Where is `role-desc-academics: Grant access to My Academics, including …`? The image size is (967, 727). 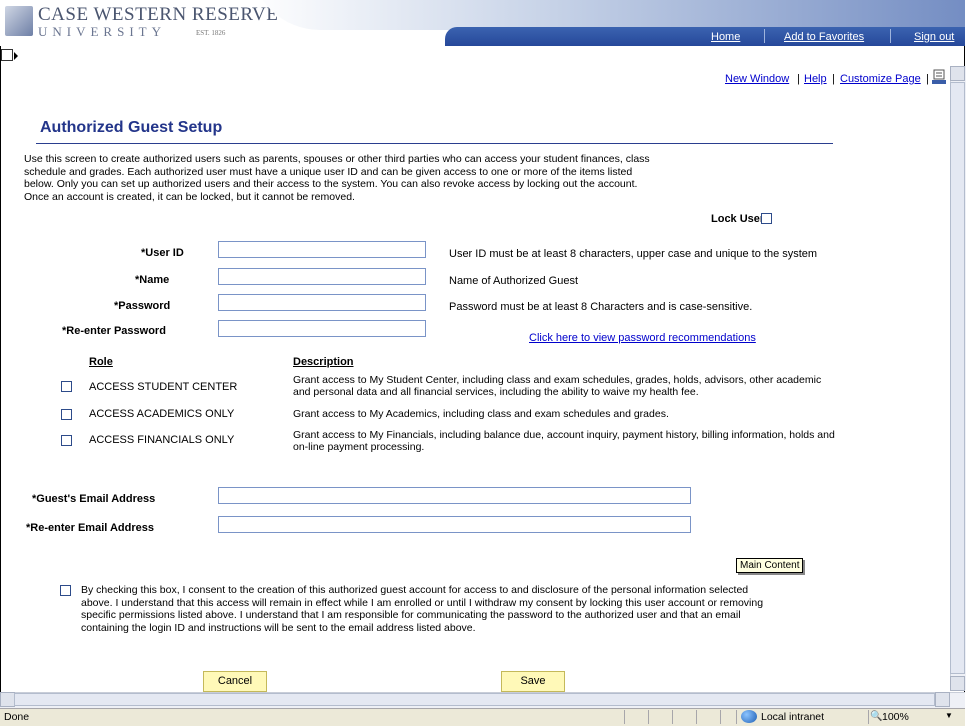 role-desc-academics: Grant access to My Academics, including … is located at coordinates (481, 414).